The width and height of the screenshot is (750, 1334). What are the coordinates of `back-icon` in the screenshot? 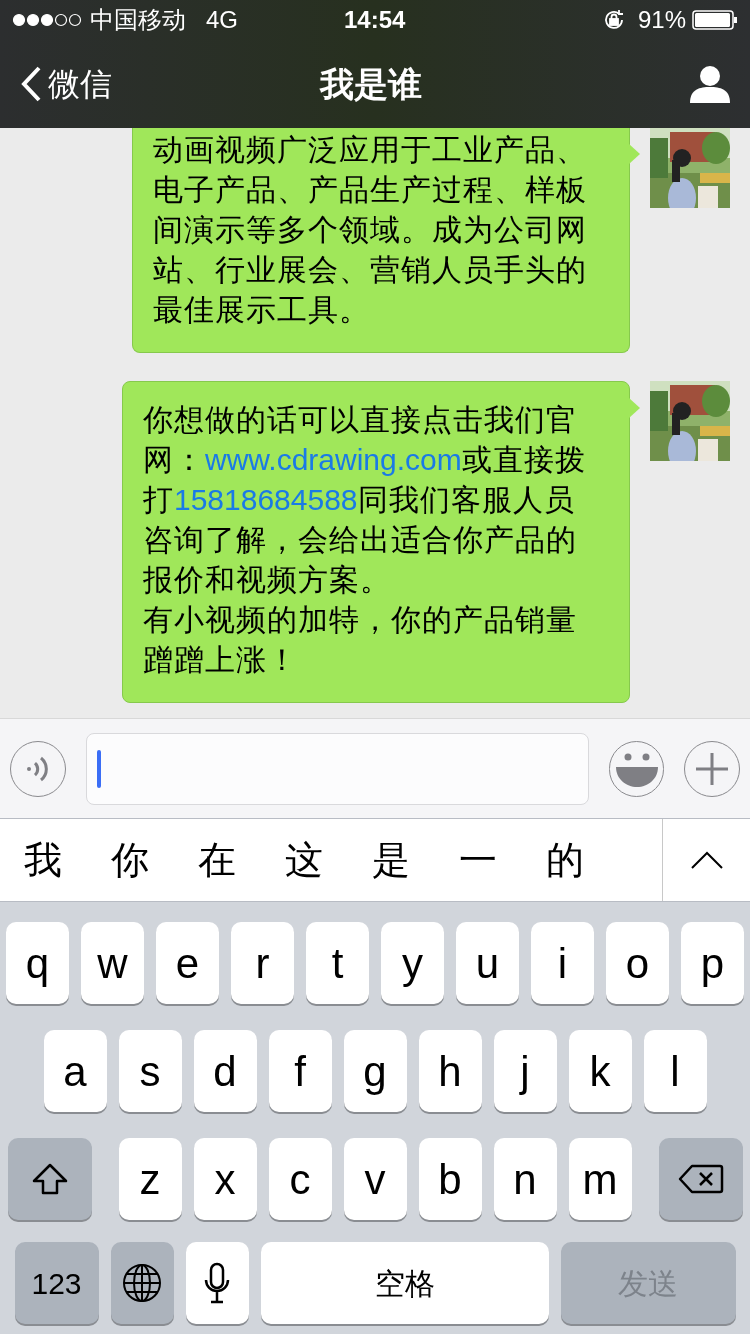 It's located at (31, 84).